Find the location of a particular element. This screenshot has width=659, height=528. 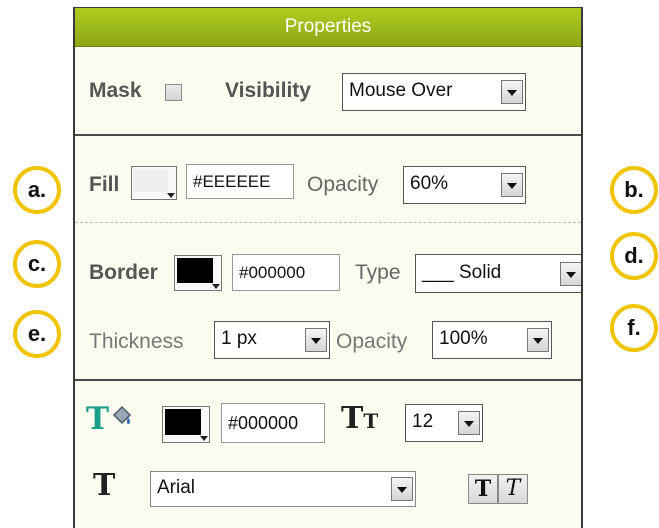

border-swatch-color is located at coordinates (195, 270).